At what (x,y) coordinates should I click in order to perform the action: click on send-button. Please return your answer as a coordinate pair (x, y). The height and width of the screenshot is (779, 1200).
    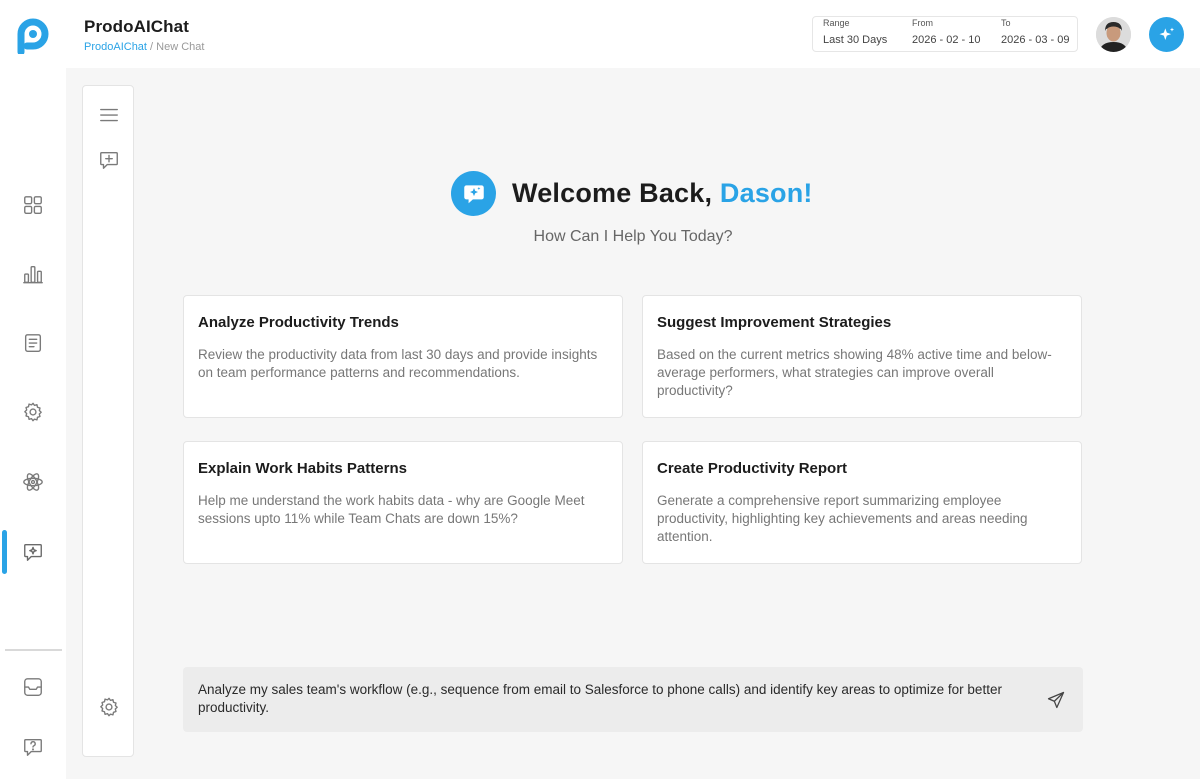
    Looking at the image, I should click on (1056, 700).